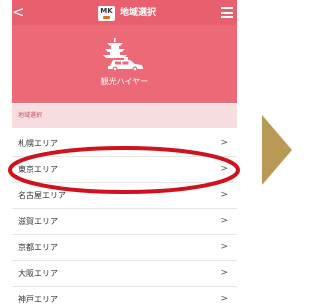 The image size is (320, 305). Describe the element at coordinates (277, 150) in the screenshot. I see `next-arrow-icon` at that location.